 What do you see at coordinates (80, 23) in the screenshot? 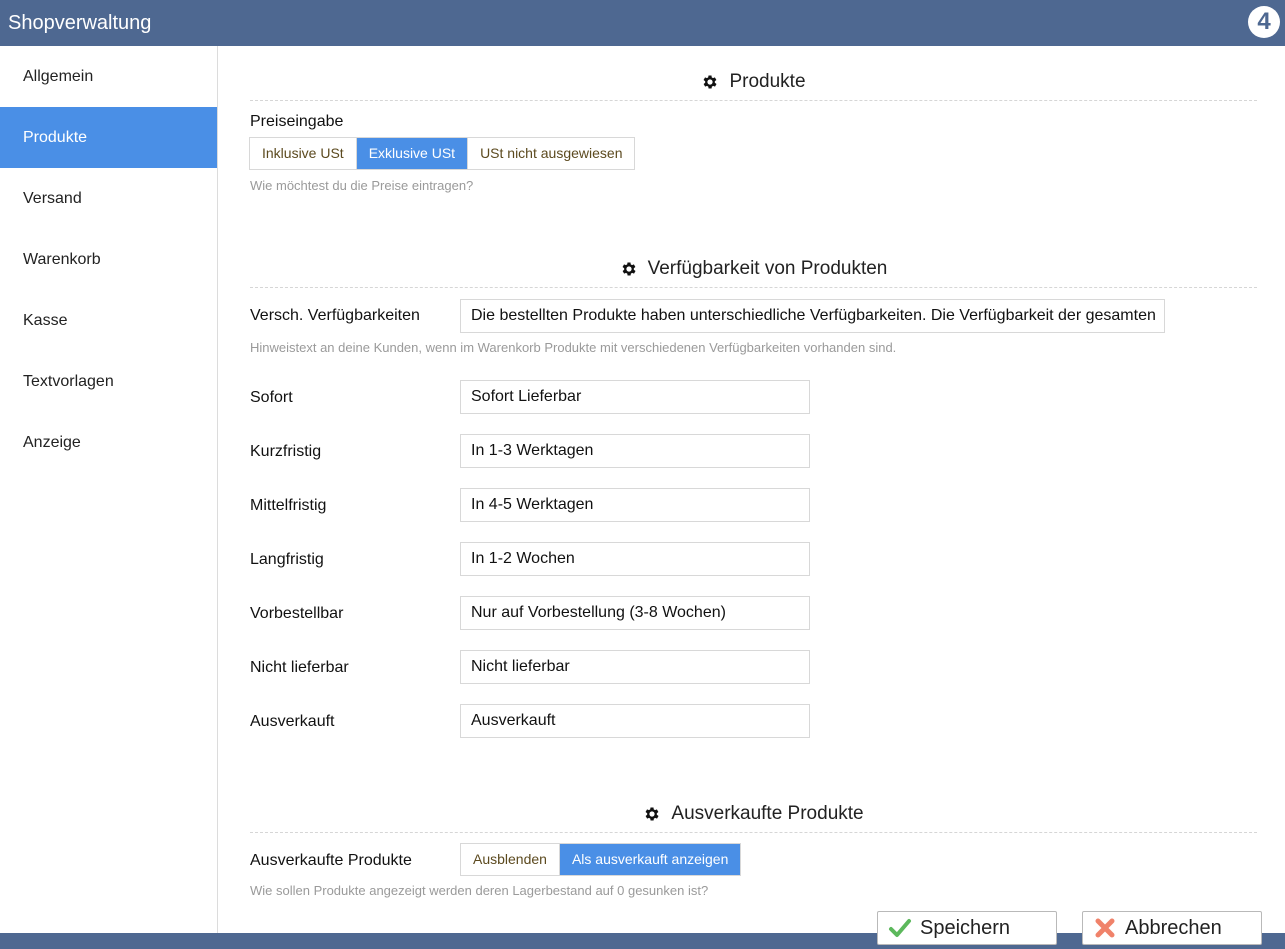
I see `app-title: Shopverwaltung` at bounding box center [80, 23].